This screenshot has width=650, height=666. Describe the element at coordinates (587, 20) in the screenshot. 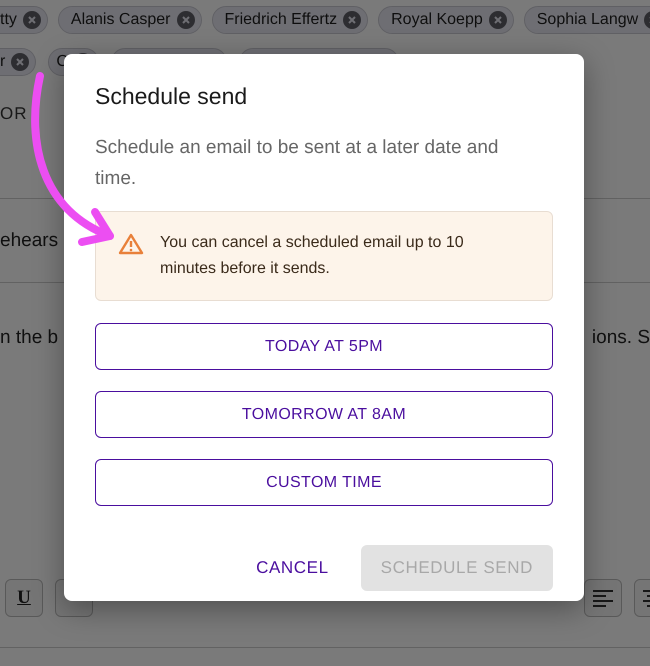

I see `recipient-chip: Sophia Langw` at that location.